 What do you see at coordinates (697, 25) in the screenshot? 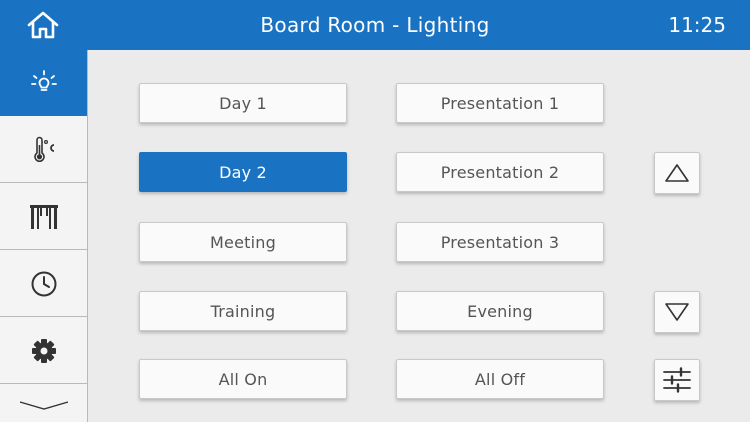
I see `clock-display: 11:25` at bounding box center [697, 25].